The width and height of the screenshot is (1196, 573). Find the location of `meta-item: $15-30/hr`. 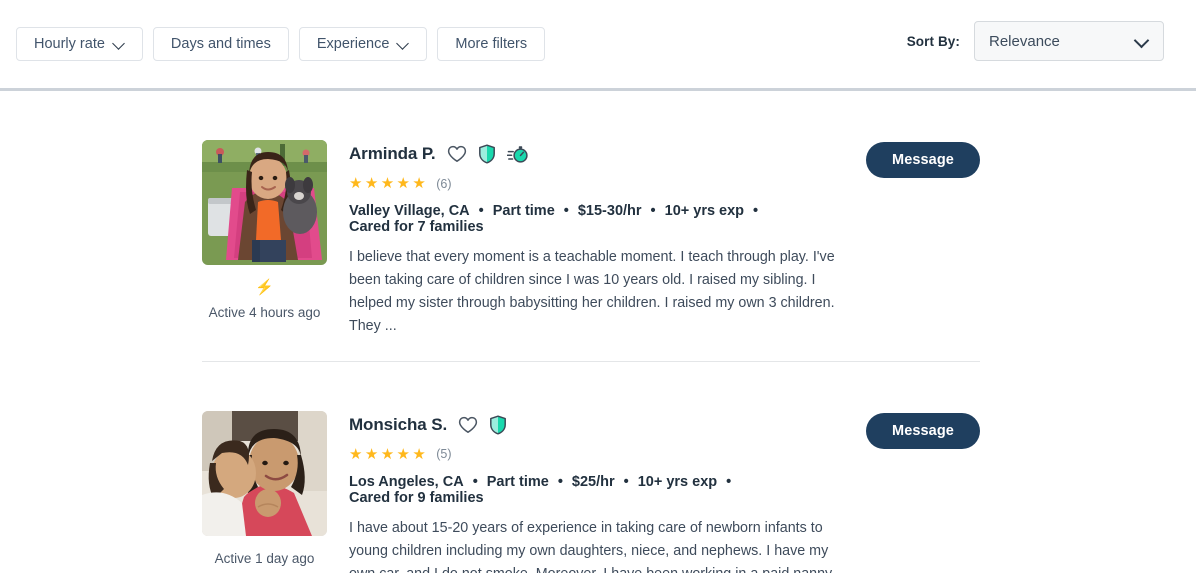

meta-item: $15-30/hr is located at coordinates (609, 211).